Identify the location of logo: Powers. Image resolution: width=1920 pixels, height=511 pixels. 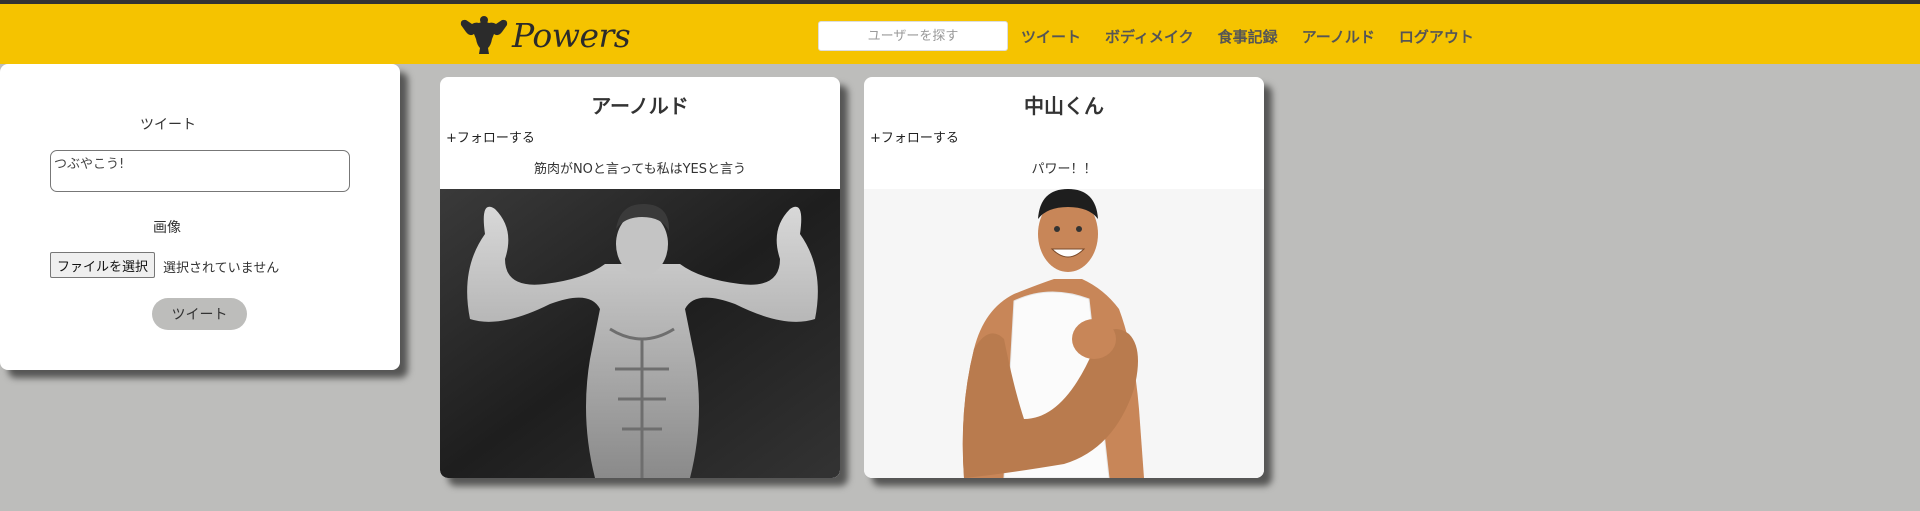
(544, 35).